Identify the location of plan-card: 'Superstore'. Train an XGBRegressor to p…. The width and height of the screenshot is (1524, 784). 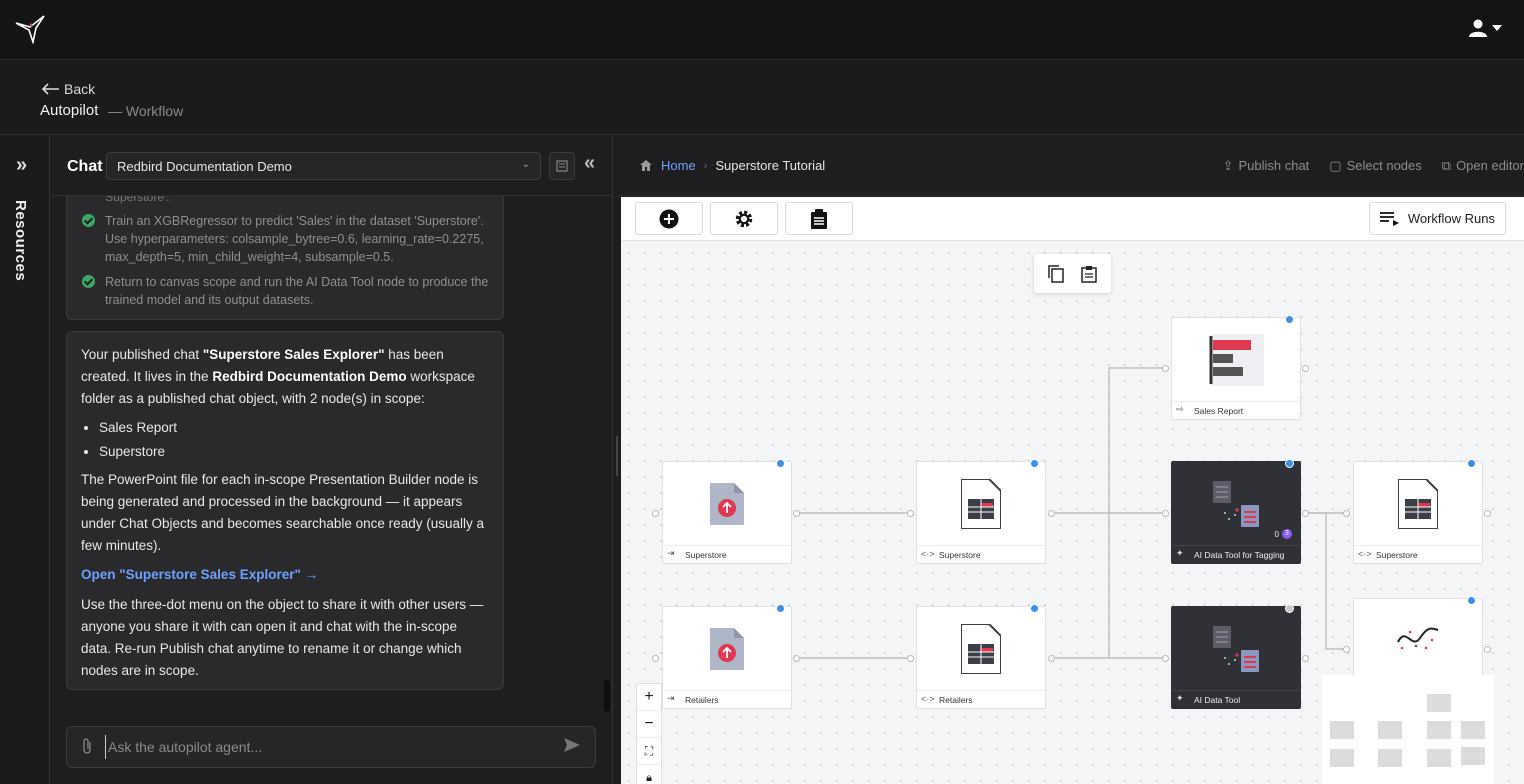
(285, 258).